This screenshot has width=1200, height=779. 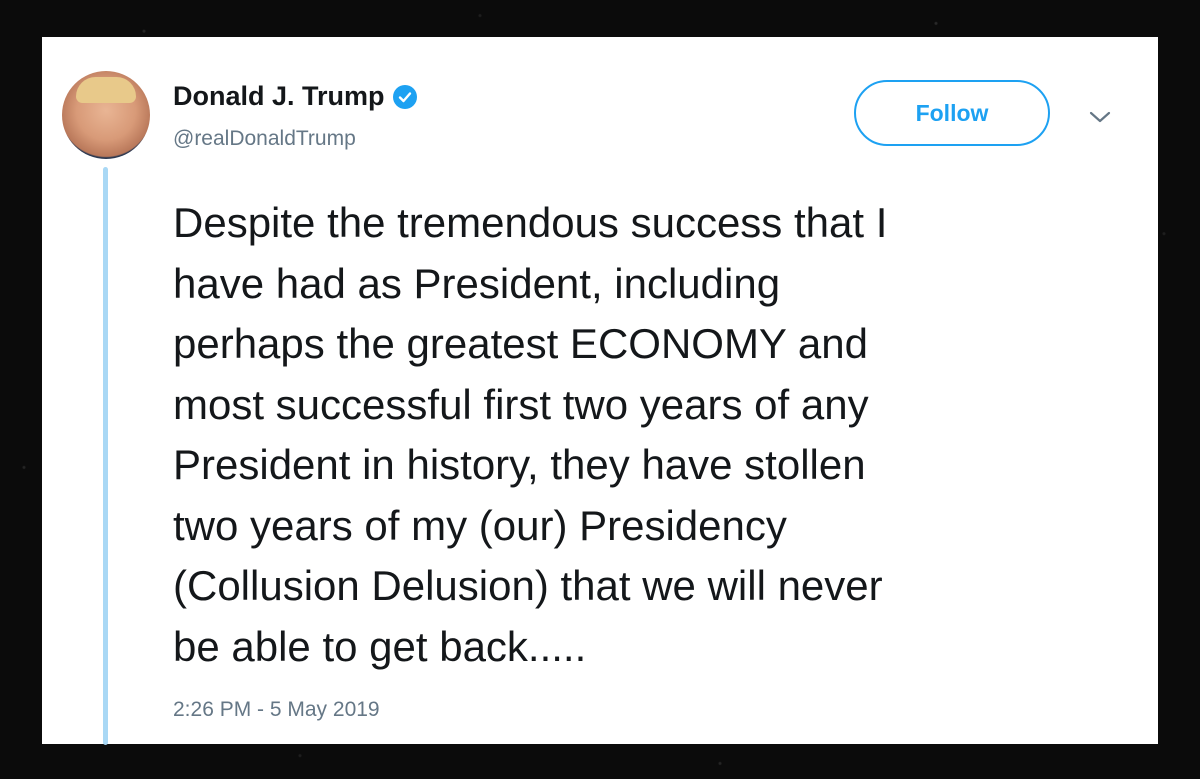 I want to click on avatar, so click(x=106, y=115).